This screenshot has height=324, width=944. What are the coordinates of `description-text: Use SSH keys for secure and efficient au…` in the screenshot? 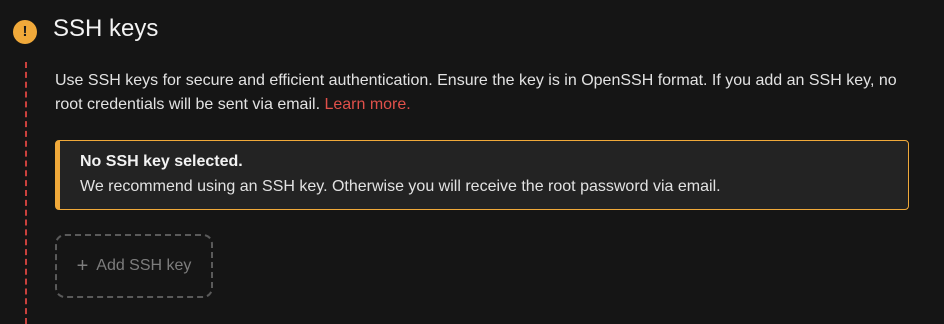 It's located at (476, 92).